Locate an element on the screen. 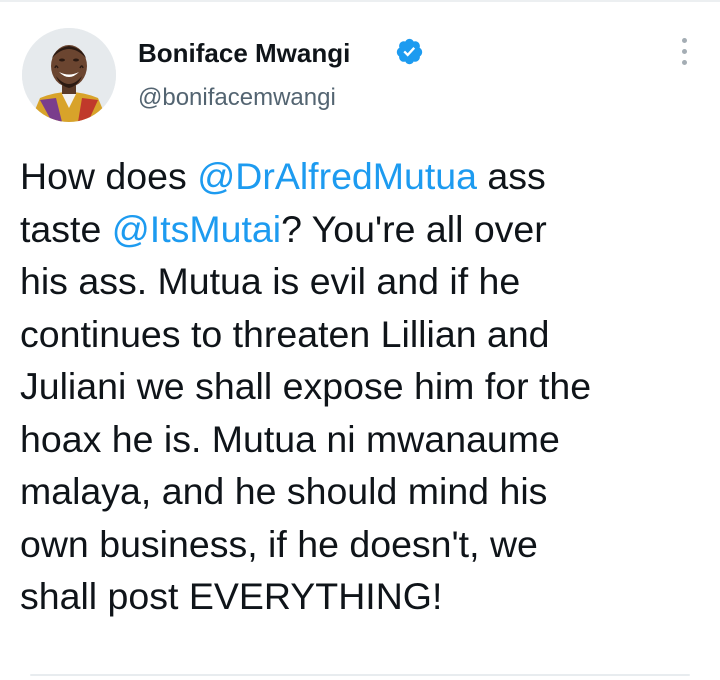 The width and height of the screenshot is (720, 680). tweet-line-4: continues to threaten Lillian and is located at coordinates (285, 333).